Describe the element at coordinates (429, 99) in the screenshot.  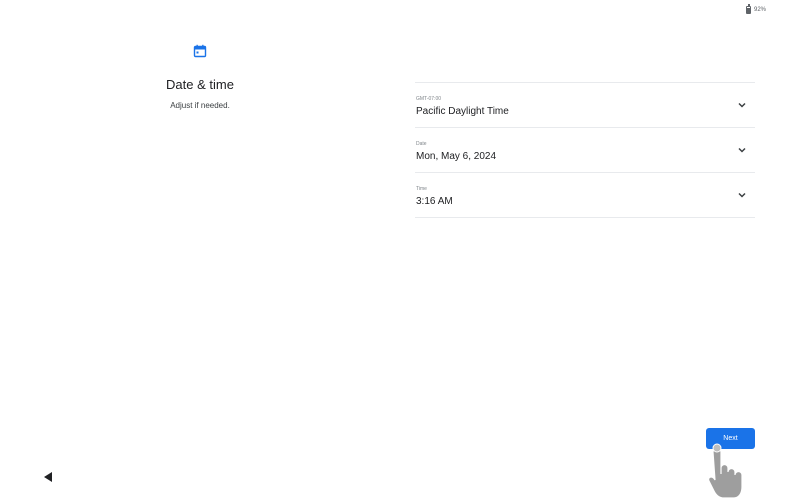
I see `time-zone-caption: GMT-07:00` at that location.